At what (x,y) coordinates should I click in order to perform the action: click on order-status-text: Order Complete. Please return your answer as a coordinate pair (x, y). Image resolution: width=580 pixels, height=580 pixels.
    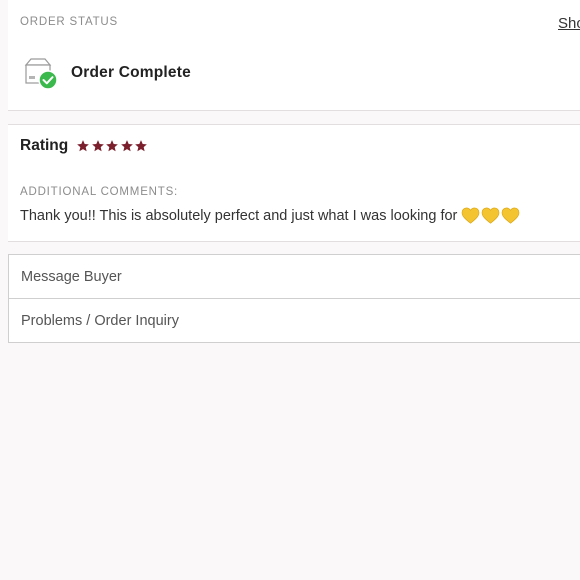
    Looking at the image, I should click on (131, 72).